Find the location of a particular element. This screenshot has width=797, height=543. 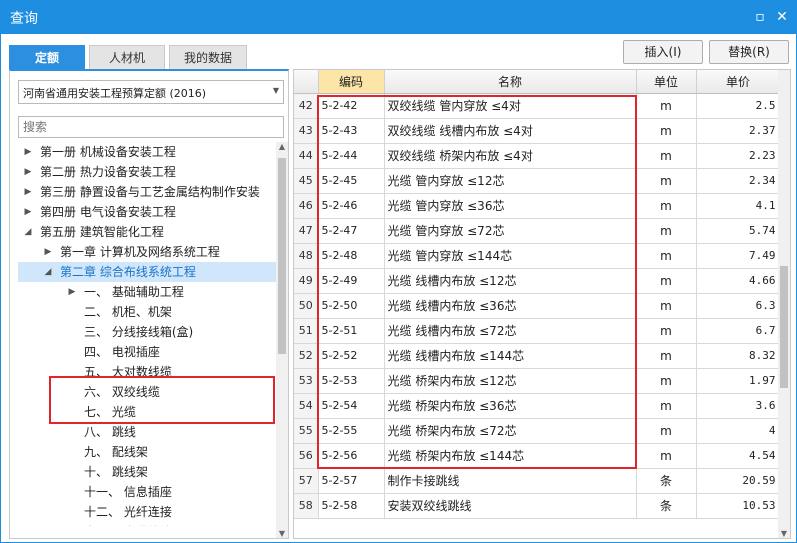

tree-node: 六、 双绞线缆 is located at coordinates (147, 392).